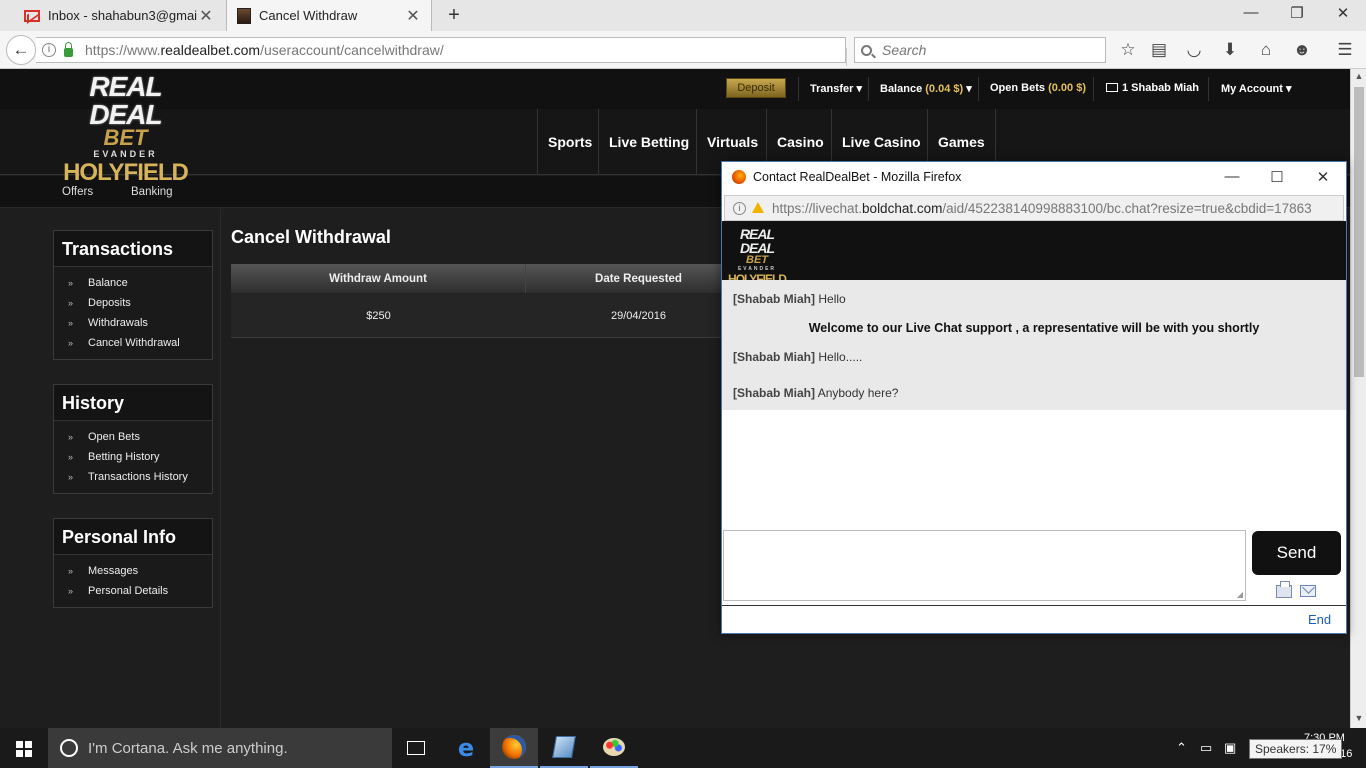  I want to click on nav-live-betting: Live Betting, so click(648, 142).